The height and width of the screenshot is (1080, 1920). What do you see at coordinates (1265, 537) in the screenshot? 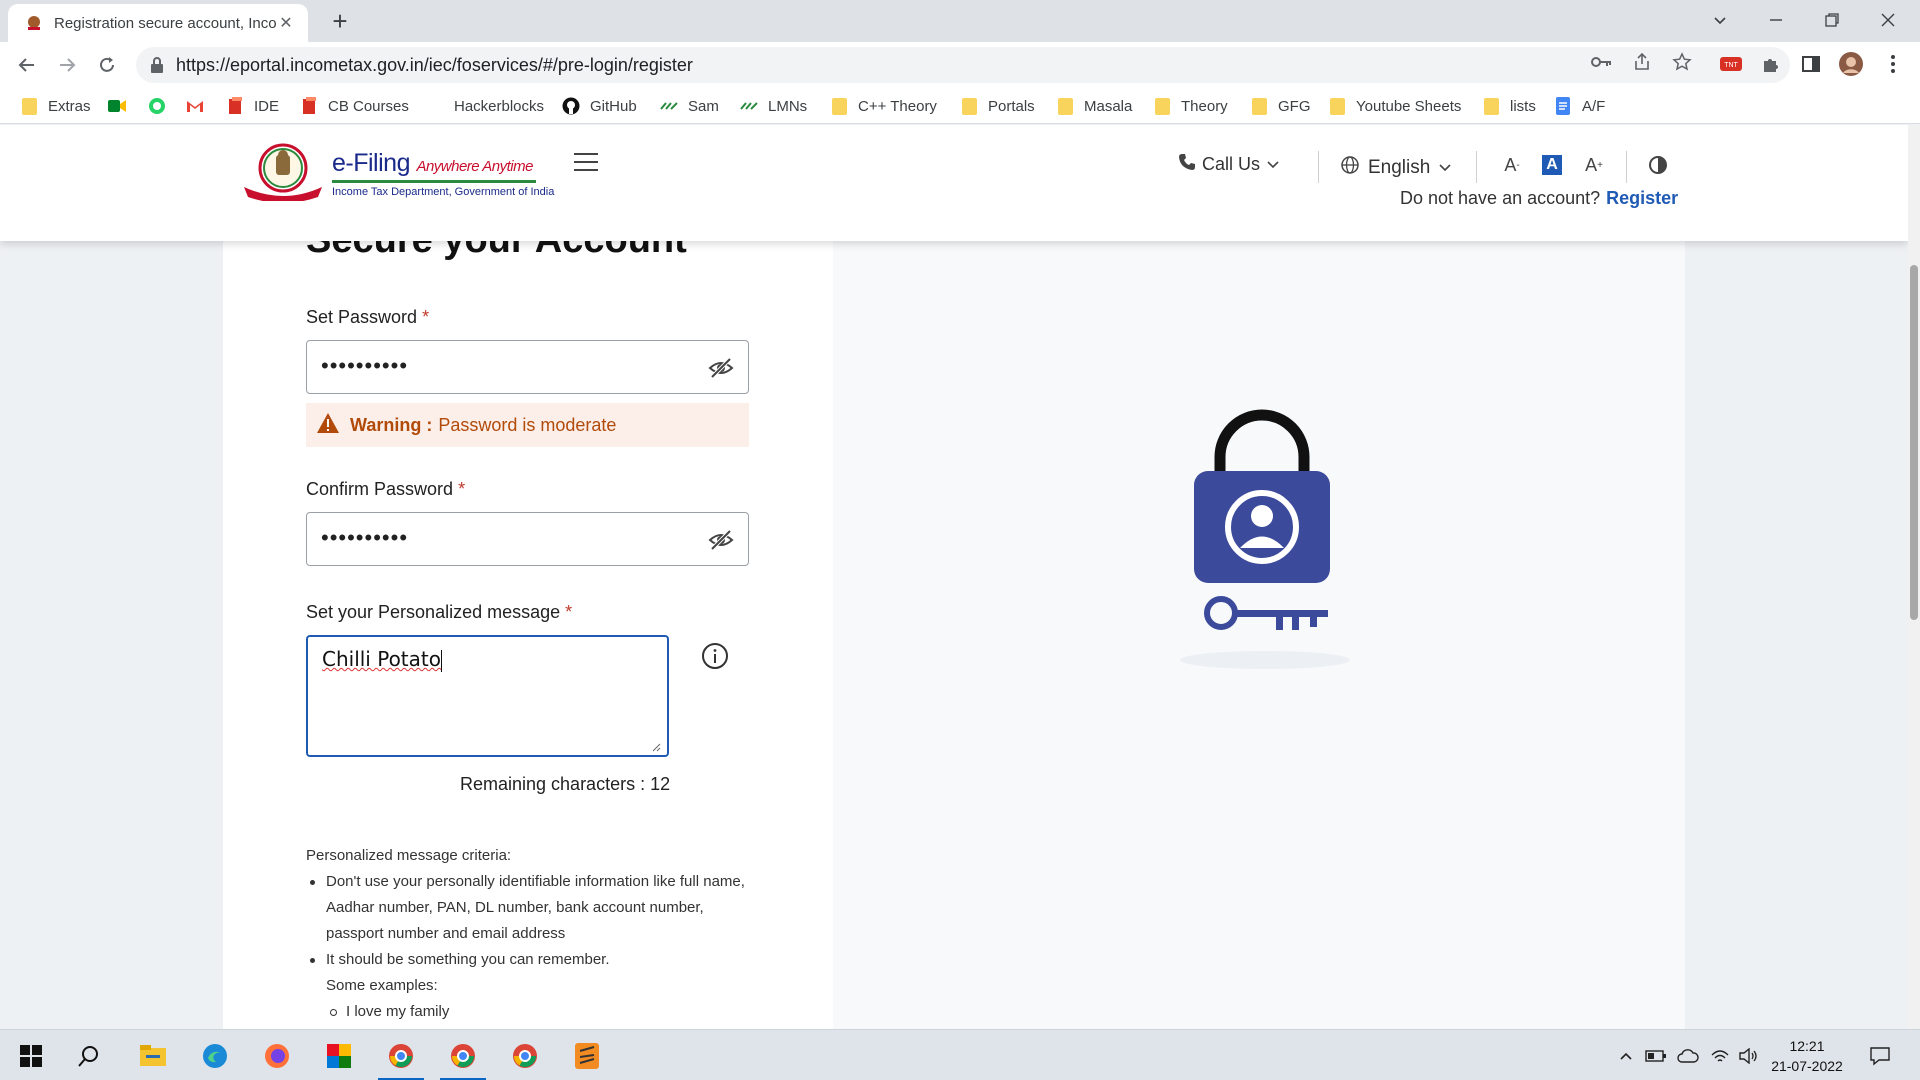
I see `secure-account-lock-illustration` at bounding box center [1265, 537].